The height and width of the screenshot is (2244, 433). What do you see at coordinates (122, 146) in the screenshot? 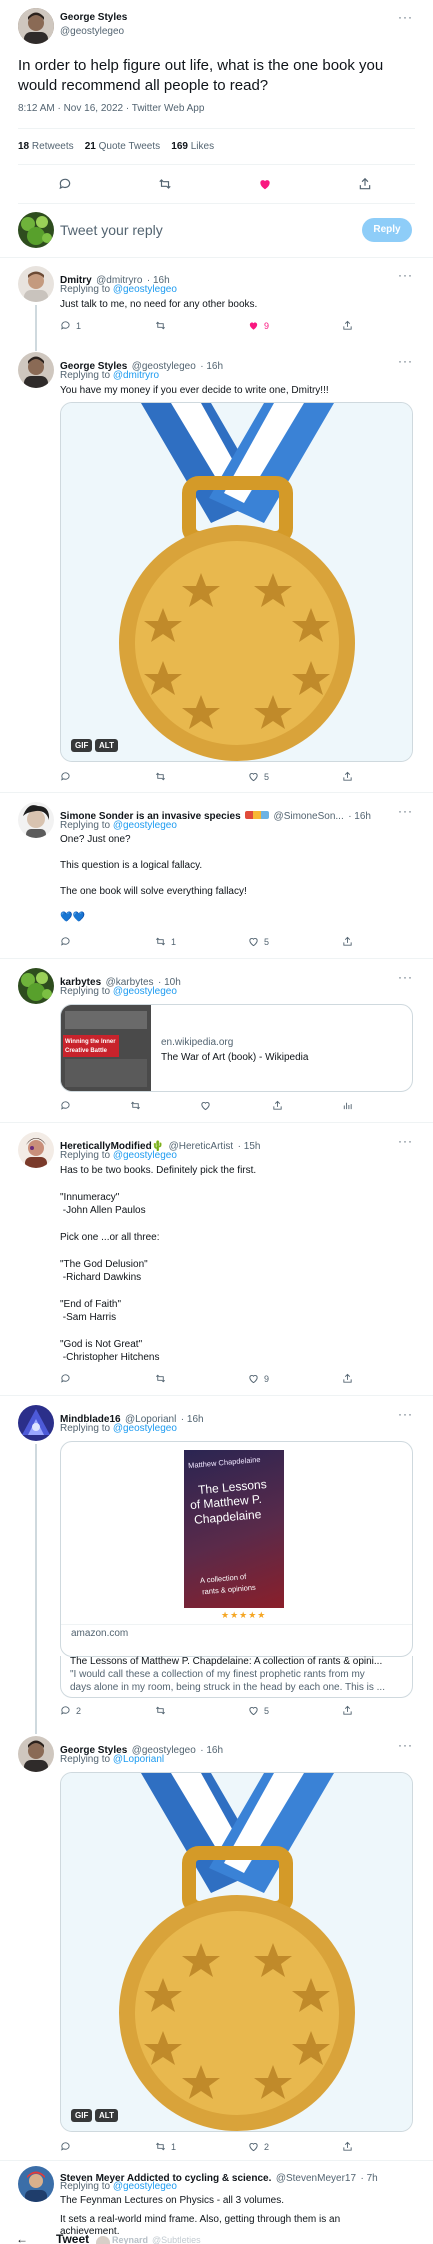
I see `quotes-stat: 21 Quote Tweets` at bounding box center [122, 146].